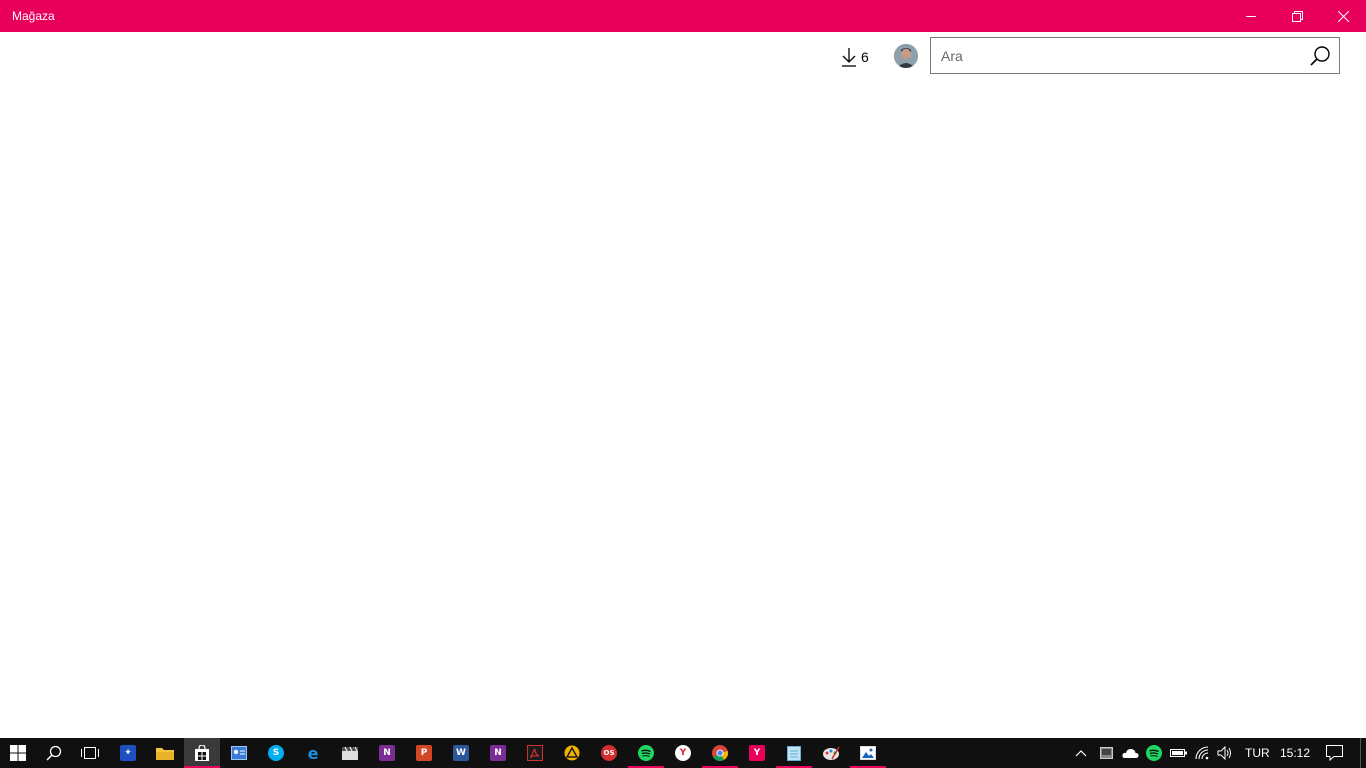 This screenshot has height=768, width=1366. I want to click on close-button, so click(1343, 16).